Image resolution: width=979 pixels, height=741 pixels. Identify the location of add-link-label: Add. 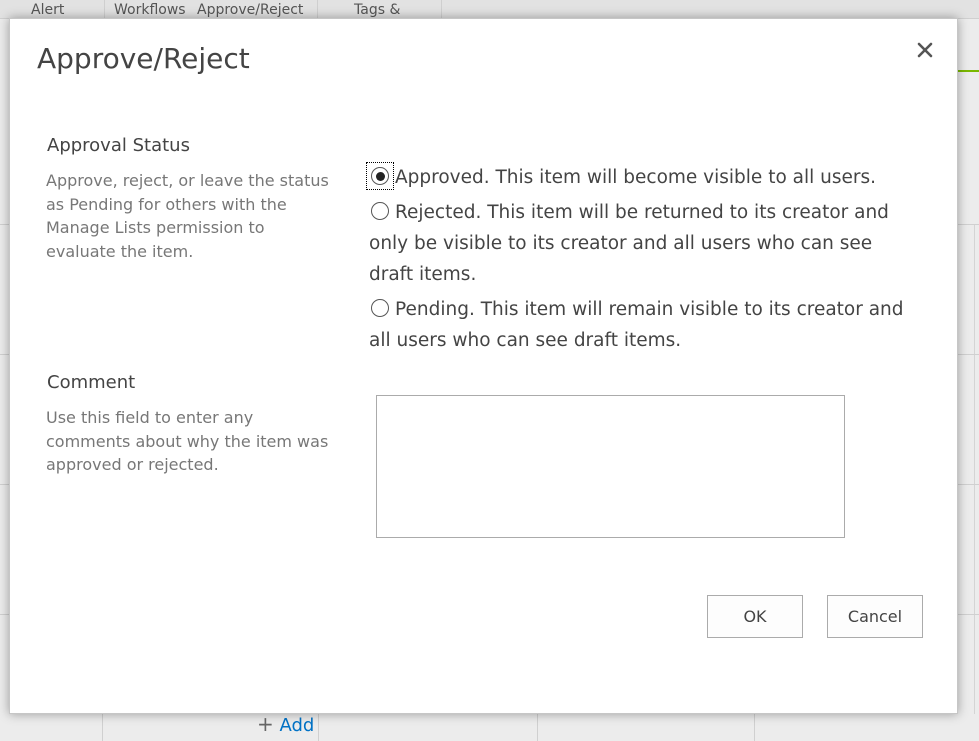
(297, 725).